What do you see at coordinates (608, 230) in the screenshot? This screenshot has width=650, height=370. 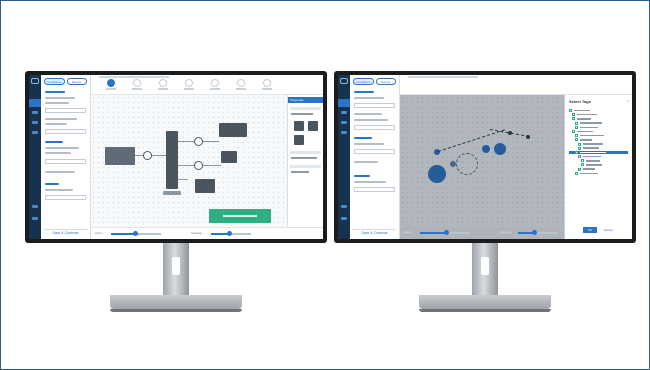 I see `cancel-button: Cancel` at bounding box center [608, 230].